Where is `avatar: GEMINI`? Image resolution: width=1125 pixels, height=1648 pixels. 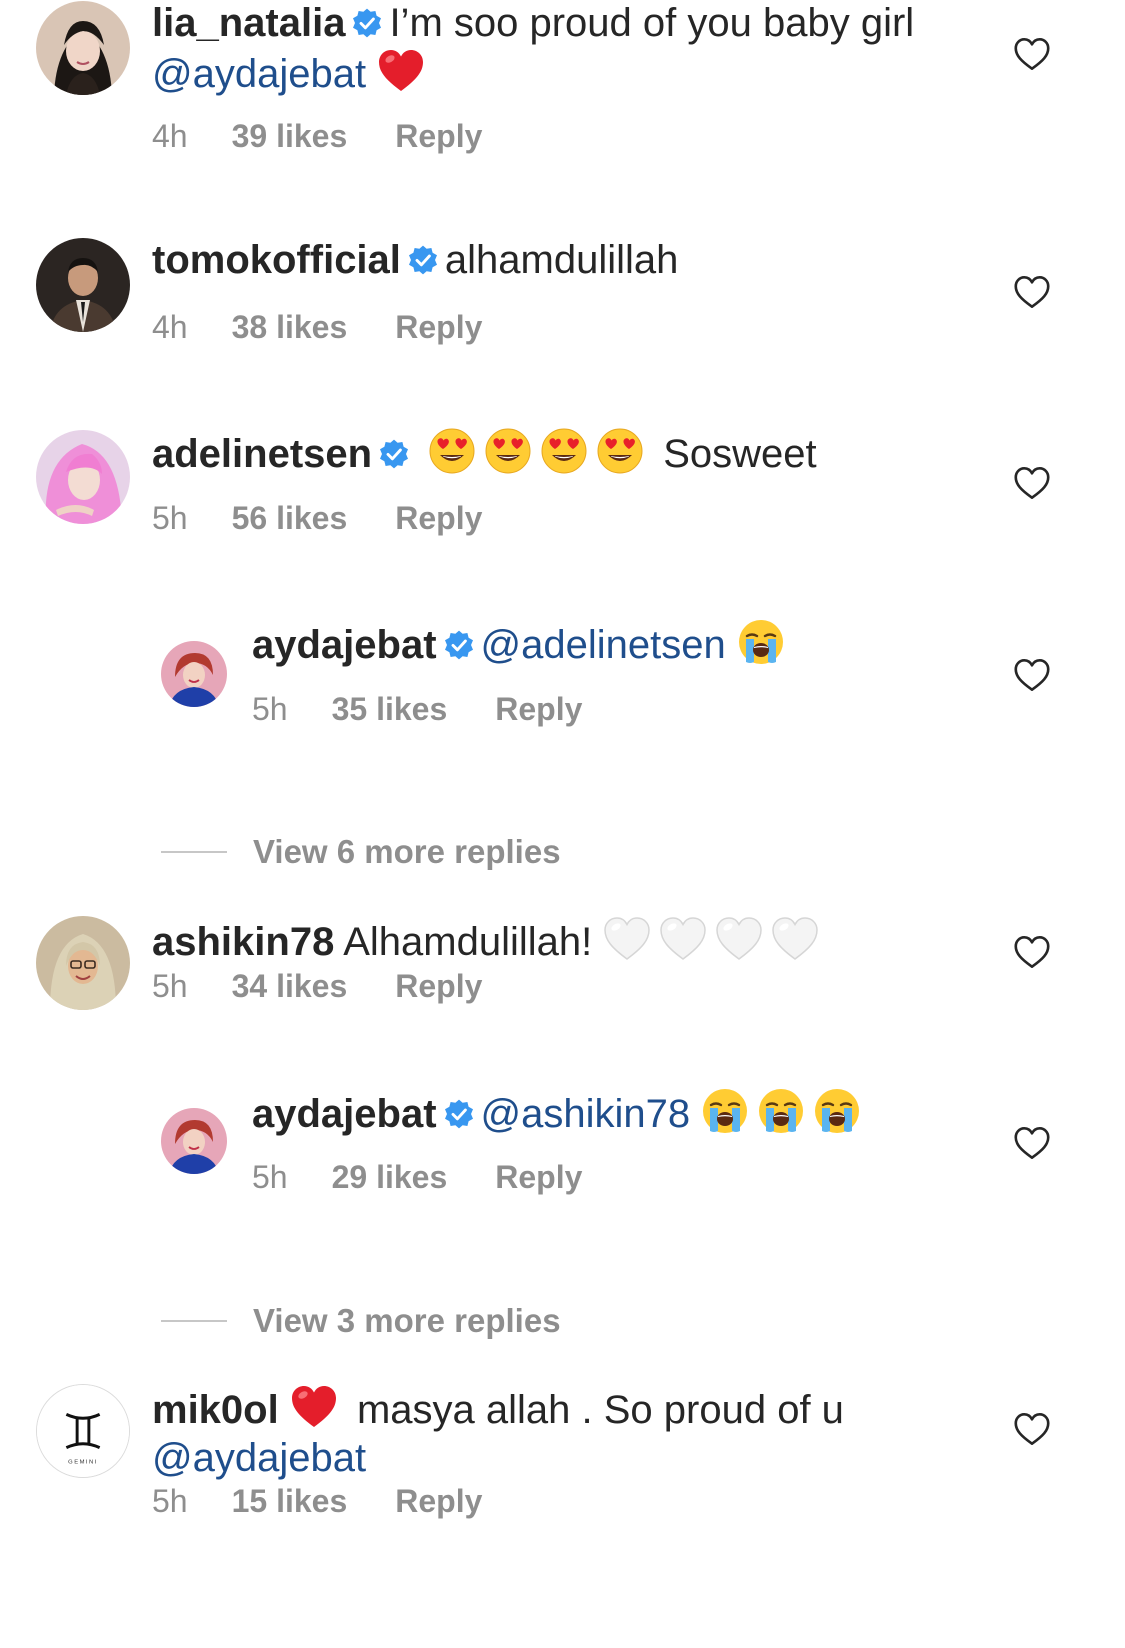 avatar: GEMINI is located at coordinates (83, 1431).